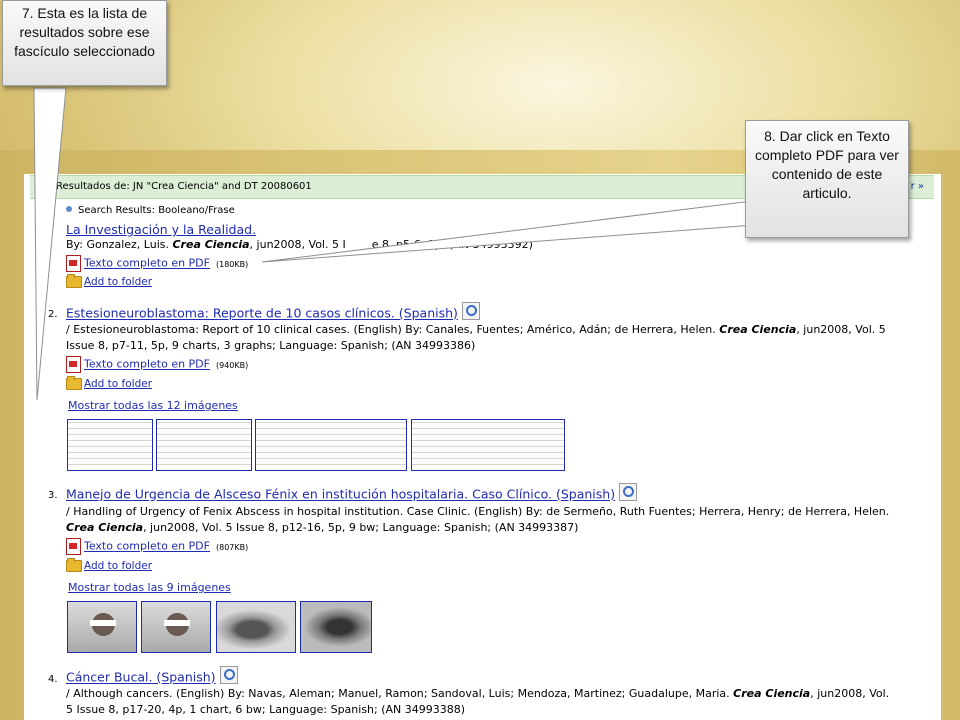 The image size is (960, 720). Describe the element at coordinates (232, 547) in the screenshot. I see `pdf-size: (807KB)` at that location.